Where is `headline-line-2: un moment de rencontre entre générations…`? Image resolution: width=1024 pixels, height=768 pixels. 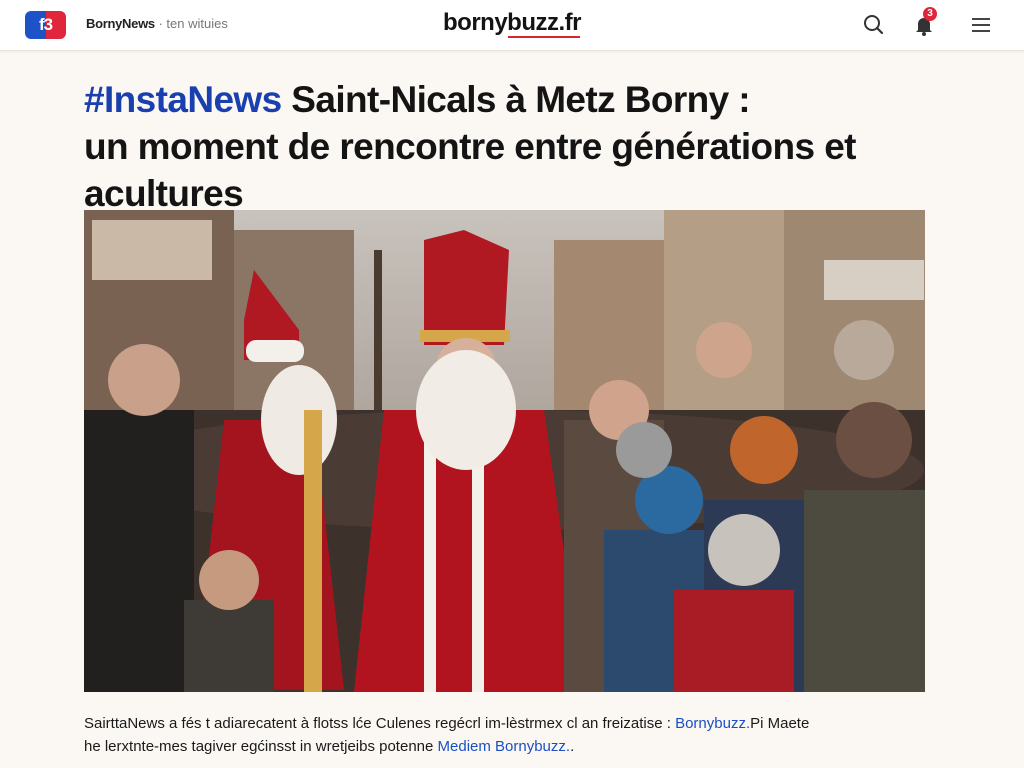 headline-line-2: un moment de rencontre entre générations… is located at coordinates (470, 146).